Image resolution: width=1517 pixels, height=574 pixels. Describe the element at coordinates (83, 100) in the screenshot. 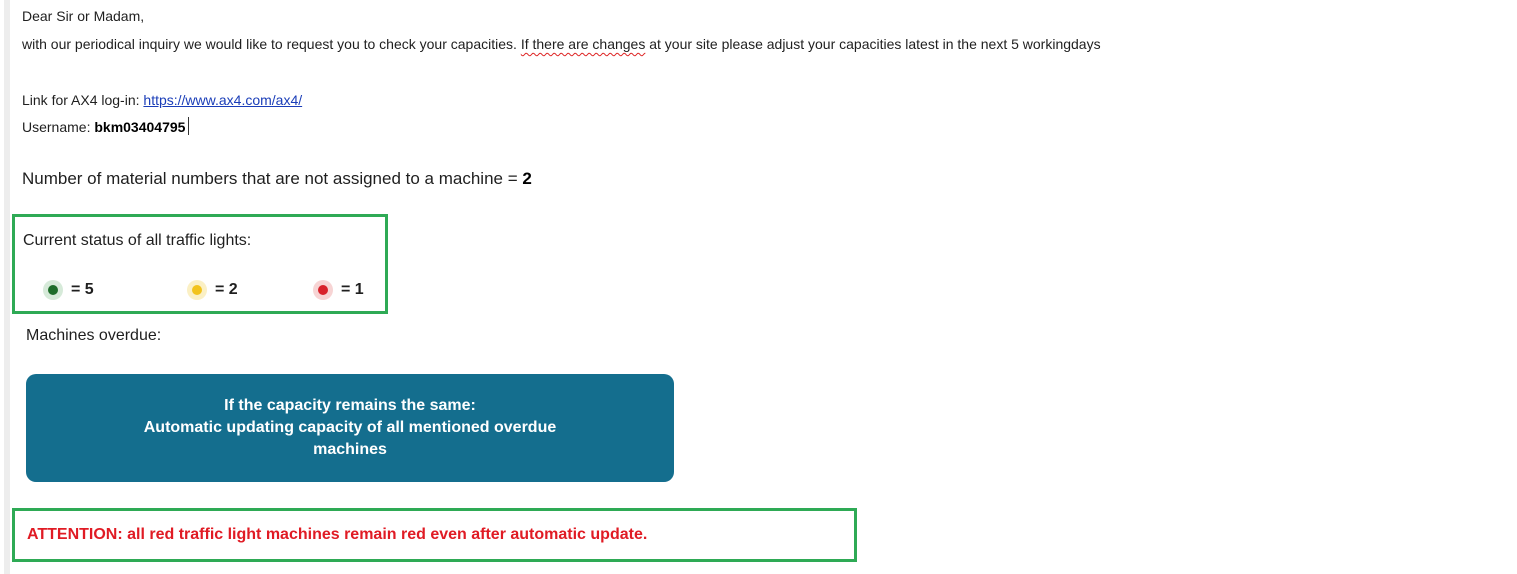

I see `login-link-label: Link for AX4 log-in:` at that location.